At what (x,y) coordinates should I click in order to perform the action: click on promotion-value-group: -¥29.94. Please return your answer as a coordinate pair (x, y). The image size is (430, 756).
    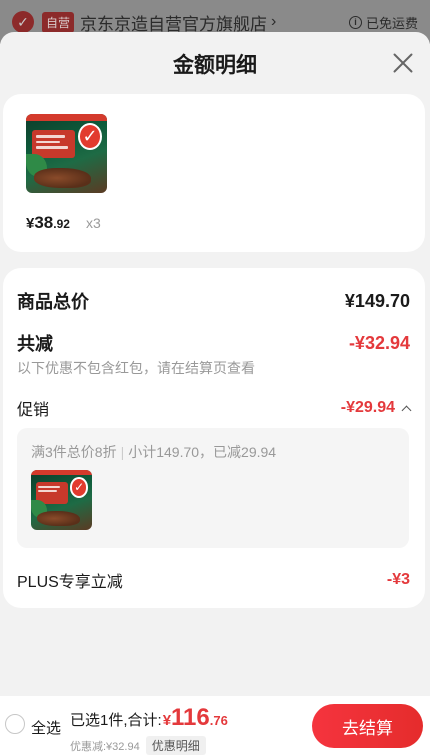
    Looking at the image, I should click on (376, 408).